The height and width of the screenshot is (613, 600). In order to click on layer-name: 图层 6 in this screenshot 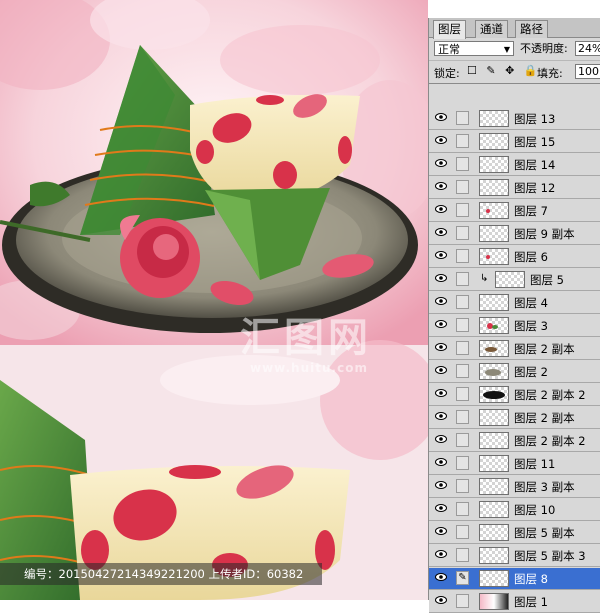, I will do `click(531, 257)`.